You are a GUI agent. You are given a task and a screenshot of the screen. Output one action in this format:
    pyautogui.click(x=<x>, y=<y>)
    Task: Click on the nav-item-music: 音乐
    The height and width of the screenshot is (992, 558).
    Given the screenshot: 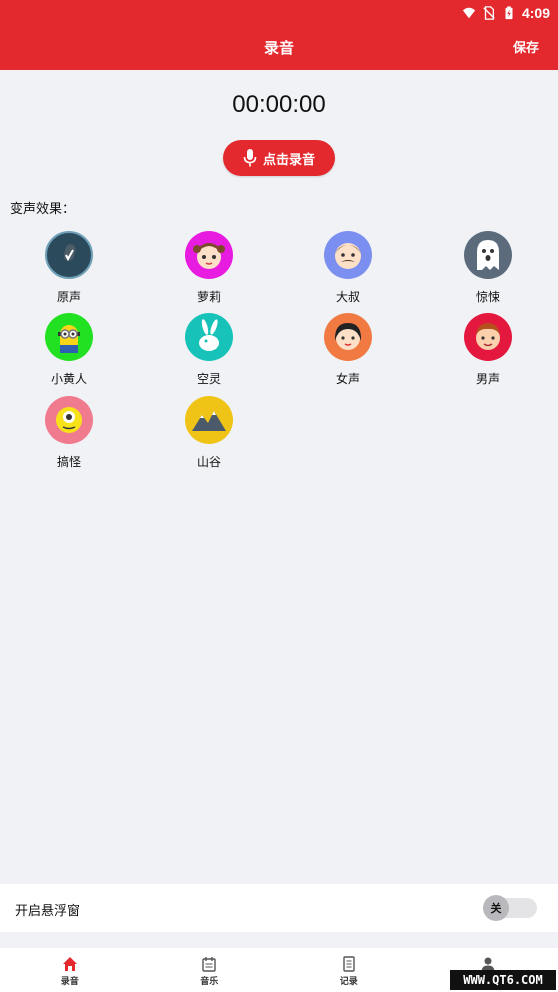 What is the action you would take?
    pyautogui.click(x=210, y=970)
    